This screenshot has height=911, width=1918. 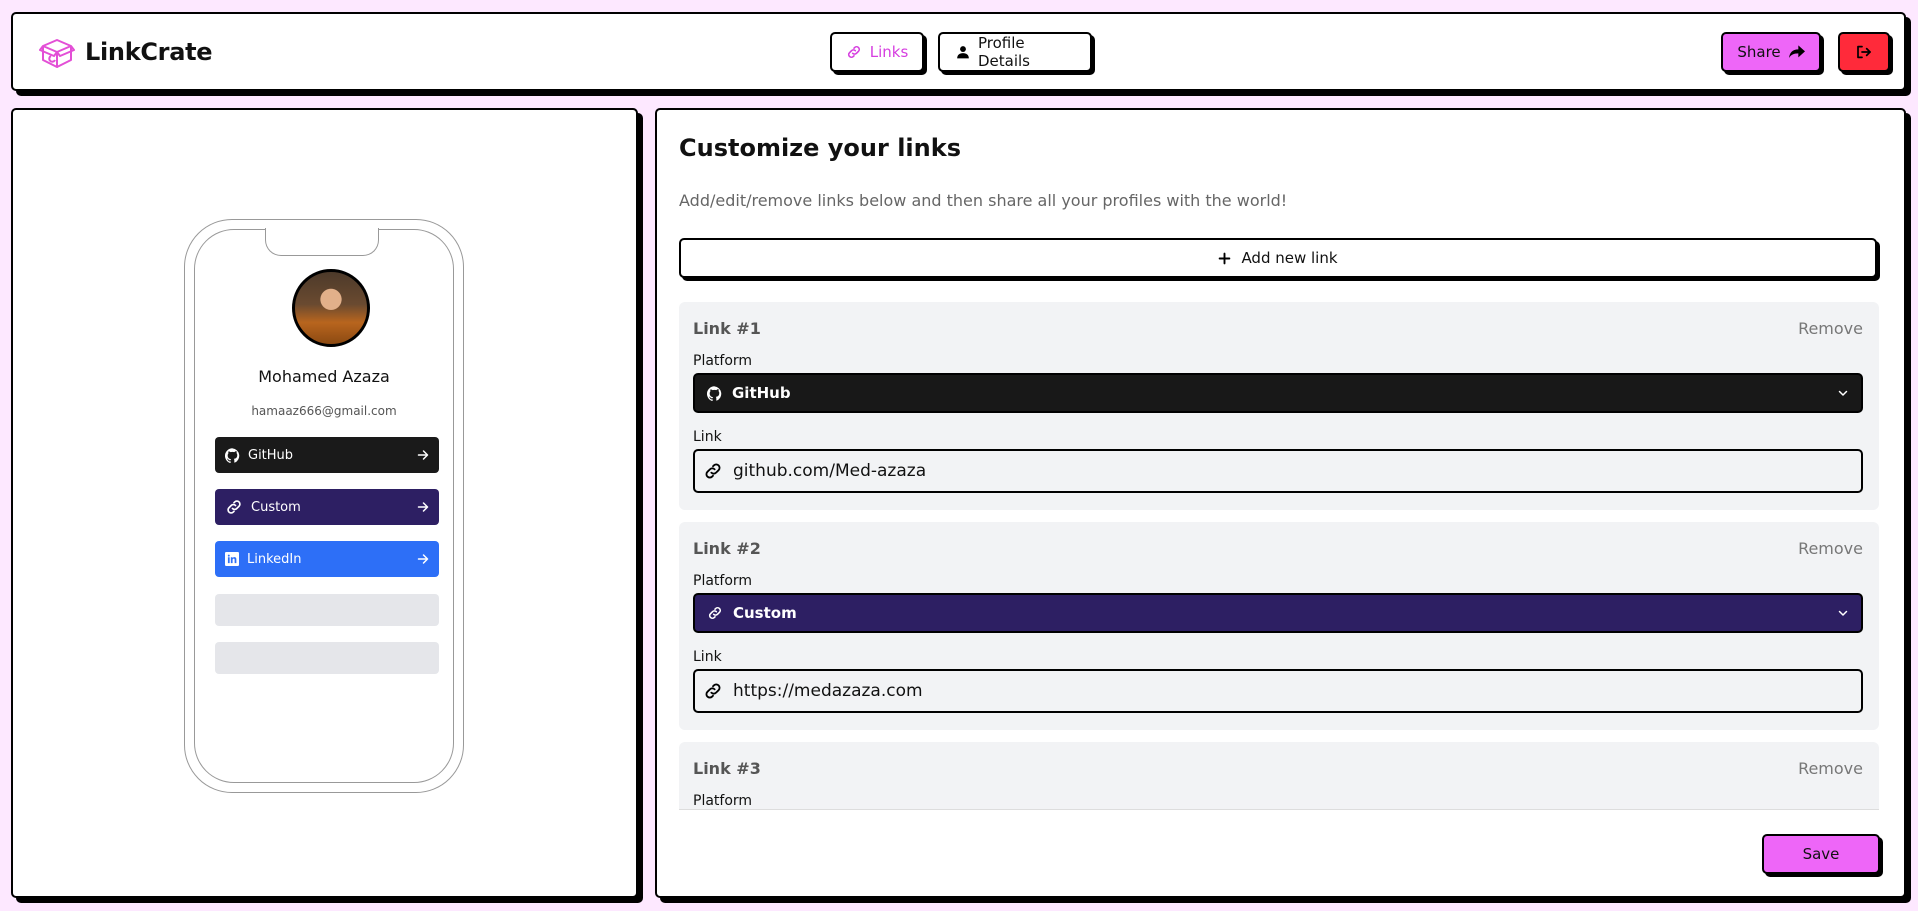 I want to click on top-navbar: LinkCrate Links Profile Details Share, so click(x=958, y=51).